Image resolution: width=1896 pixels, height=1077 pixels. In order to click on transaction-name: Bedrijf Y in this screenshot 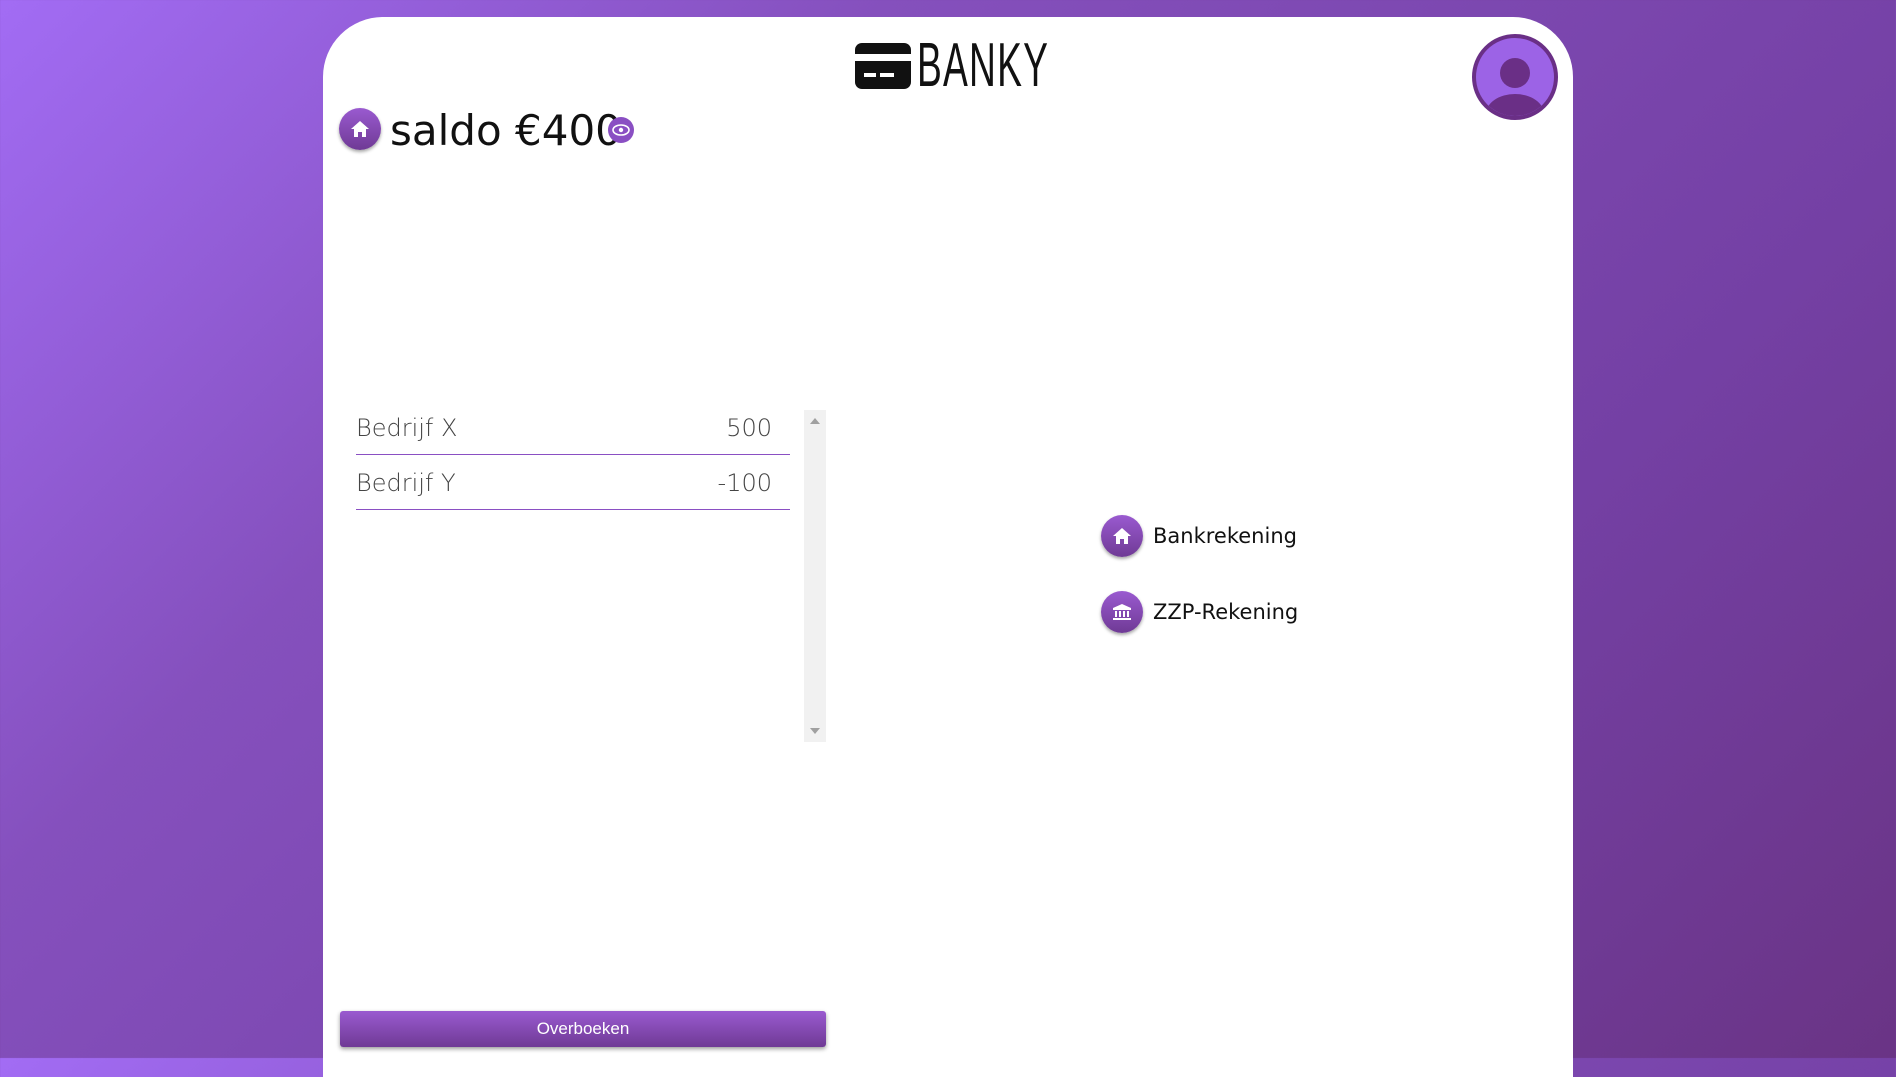, I will do `click(406, 483)`.